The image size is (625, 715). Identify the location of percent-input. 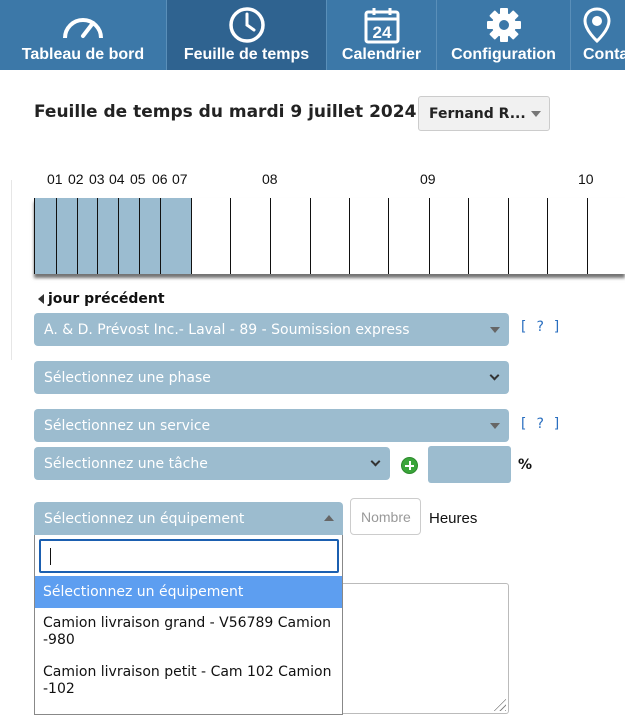
(469, 464).